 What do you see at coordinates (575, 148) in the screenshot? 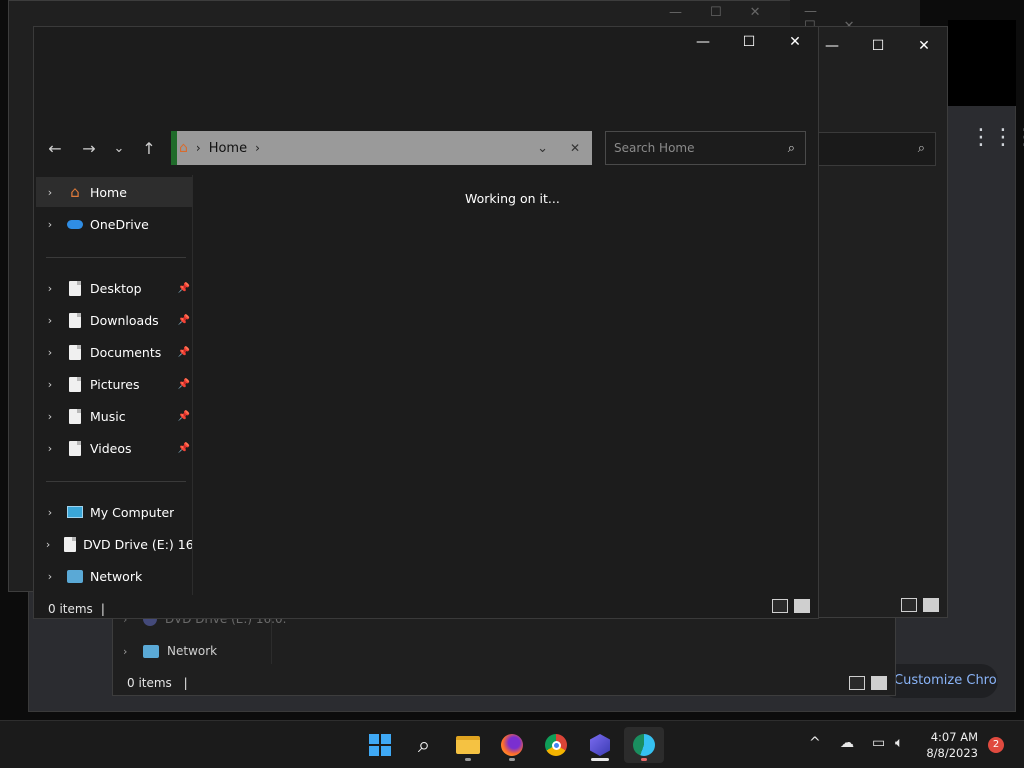
I see `address-clear-button: ✕` at bounding box center [575, 148].